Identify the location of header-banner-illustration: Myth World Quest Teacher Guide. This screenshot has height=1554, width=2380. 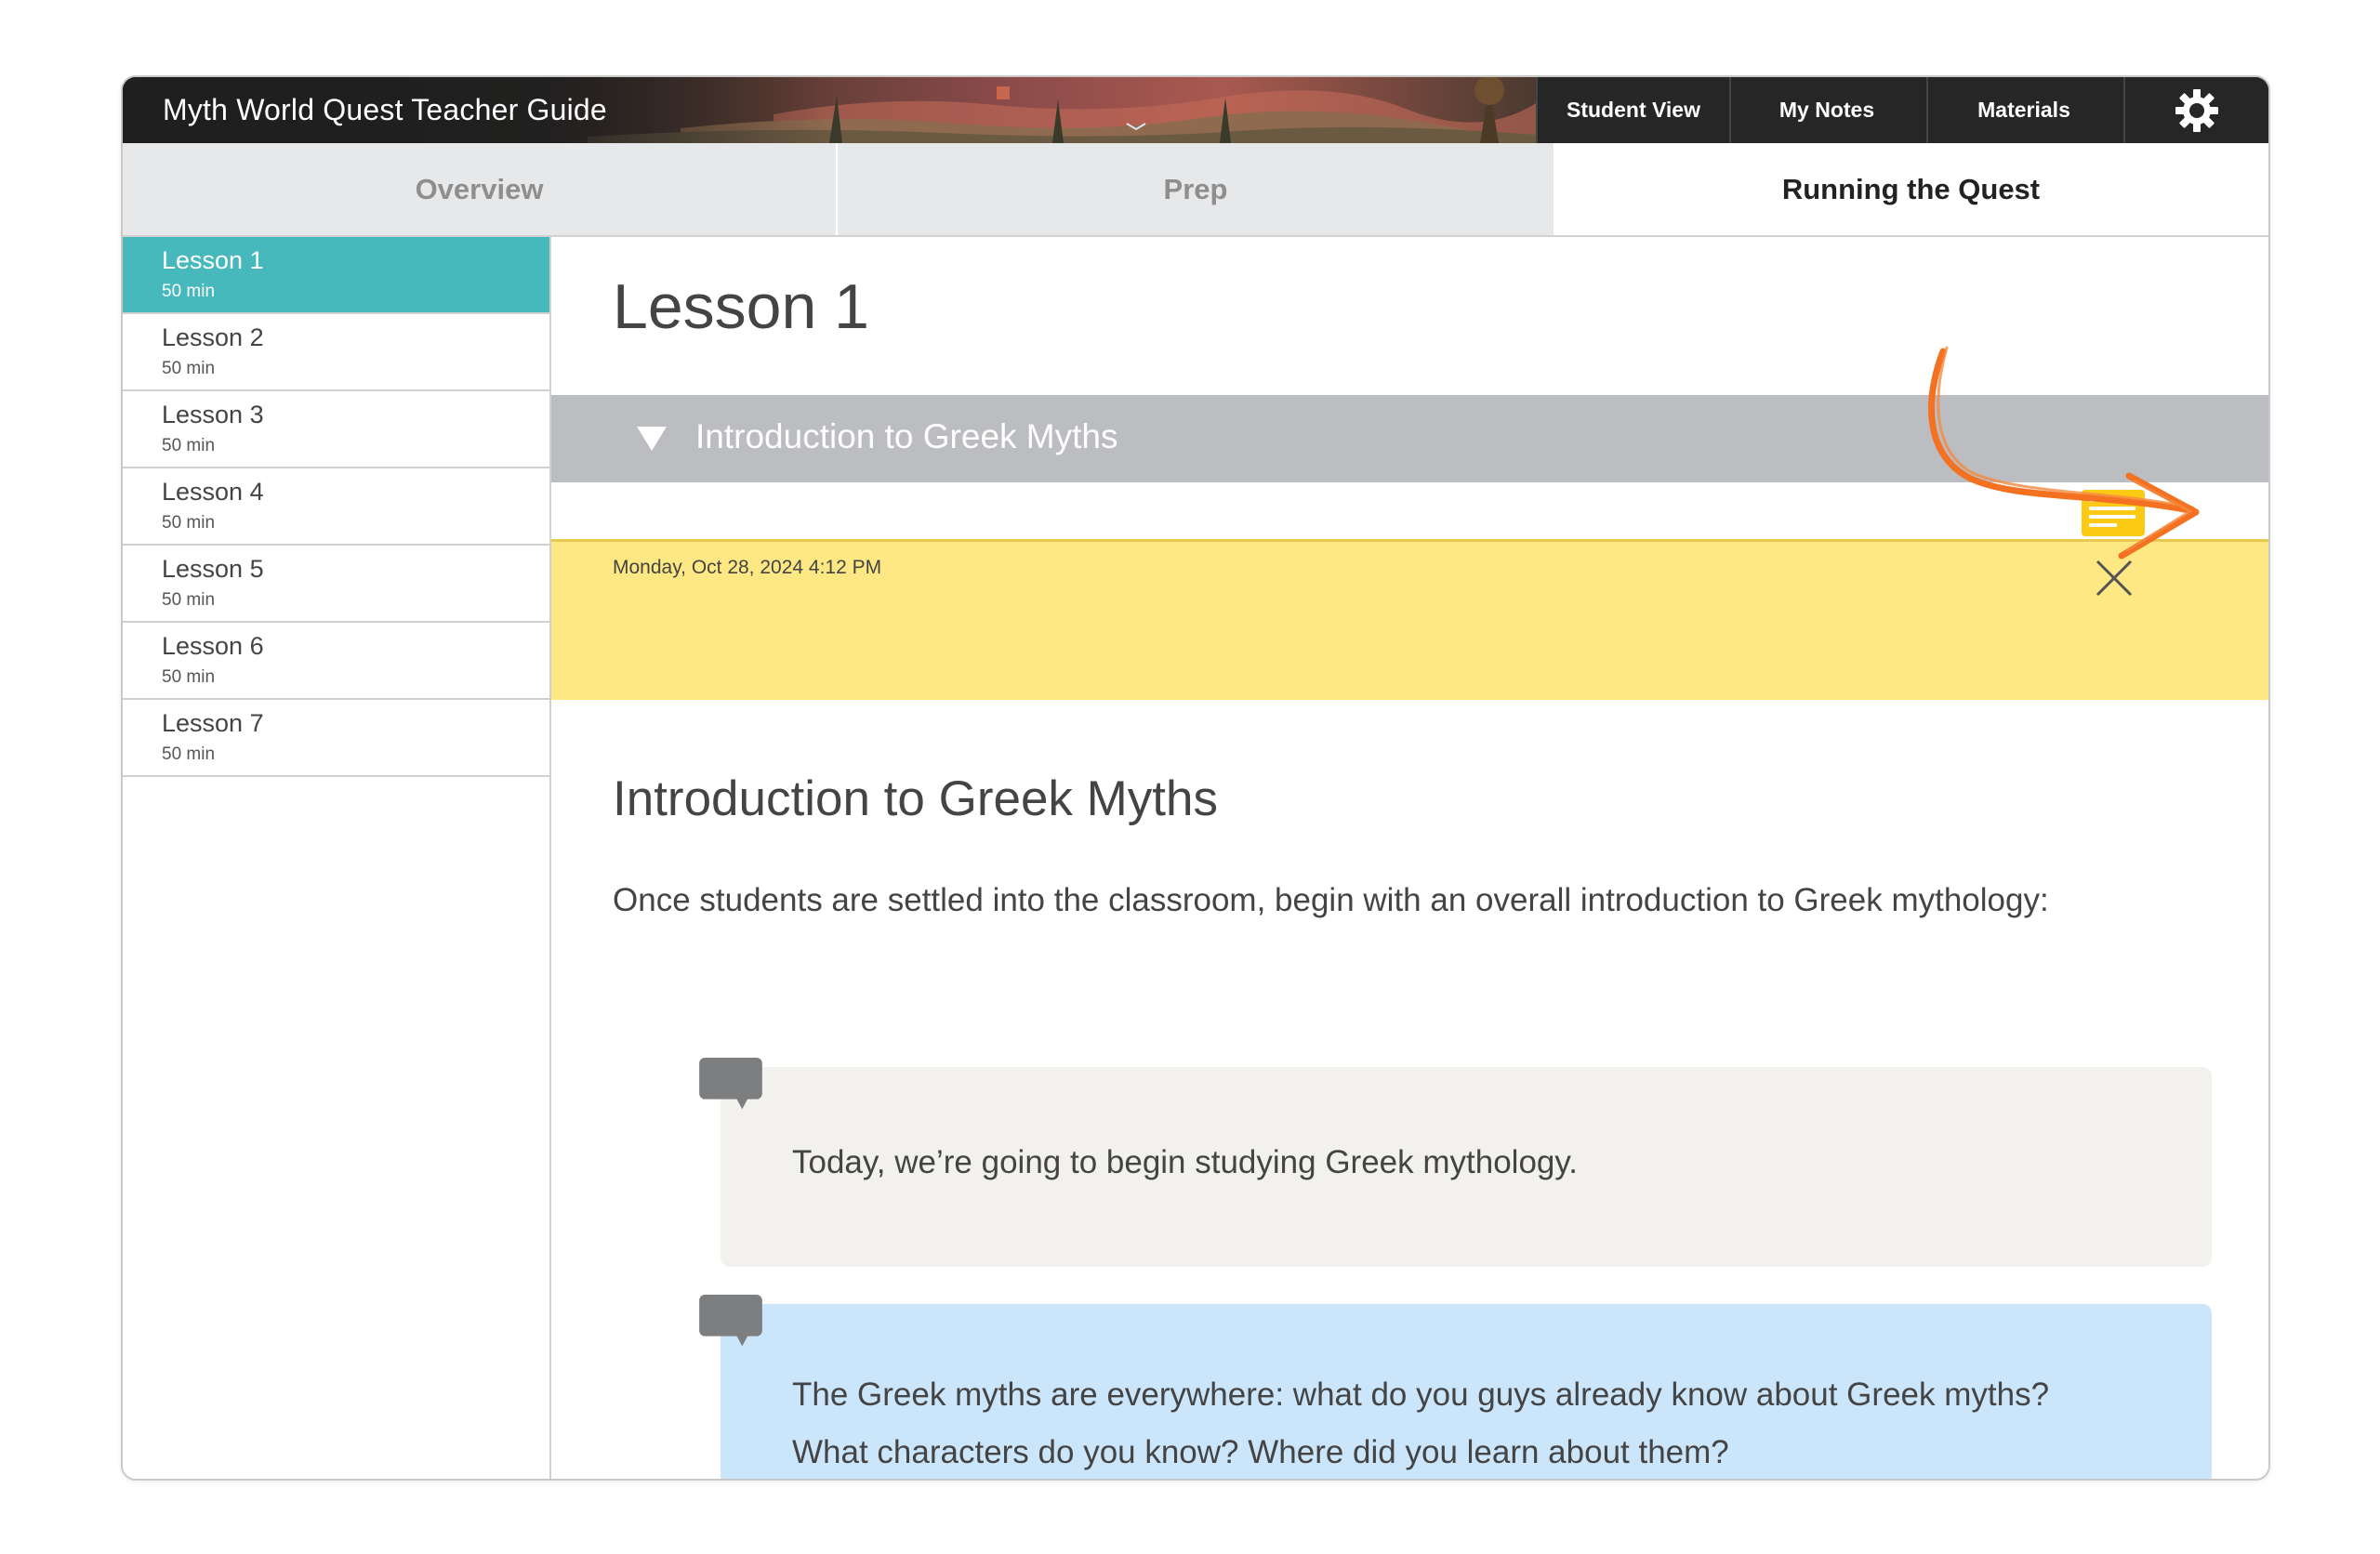
(829, 110).